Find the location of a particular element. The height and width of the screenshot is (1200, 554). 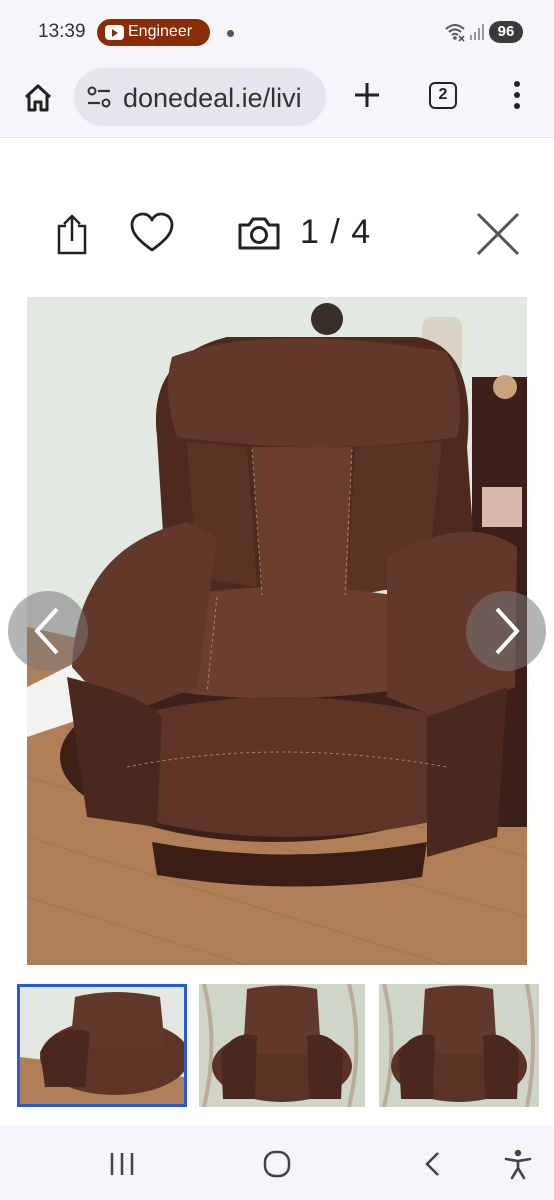

site-settings-icon is located at coordinates (99, 97).